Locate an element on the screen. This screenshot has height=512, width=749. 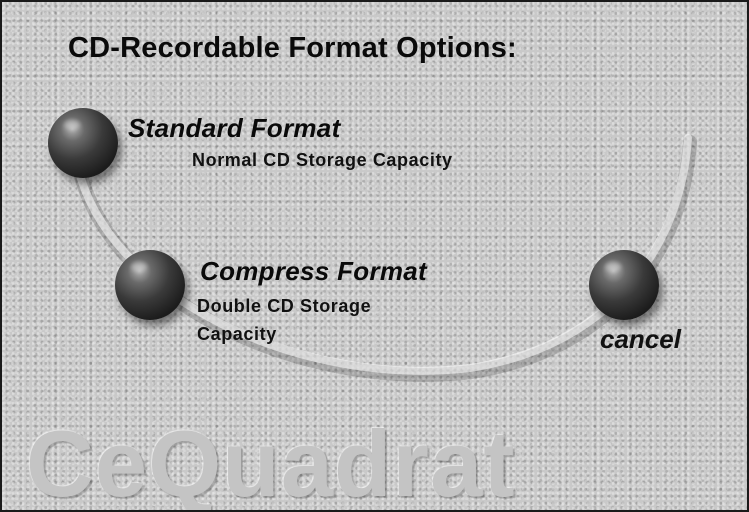
compress-format-label: Compress Format is located at coordinates (313, 271).